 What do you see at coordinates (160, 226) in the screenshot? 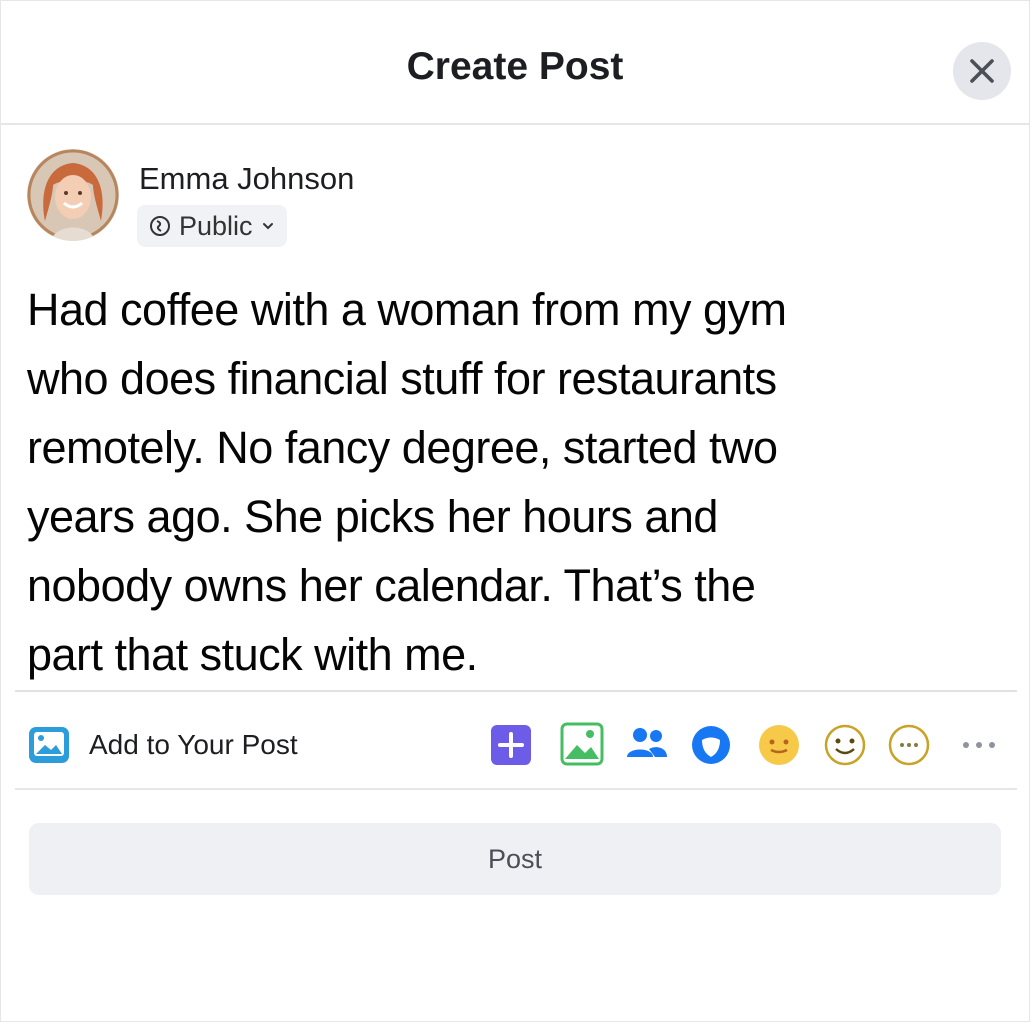
I see `globe-icon` at bounding box center [160, 226].